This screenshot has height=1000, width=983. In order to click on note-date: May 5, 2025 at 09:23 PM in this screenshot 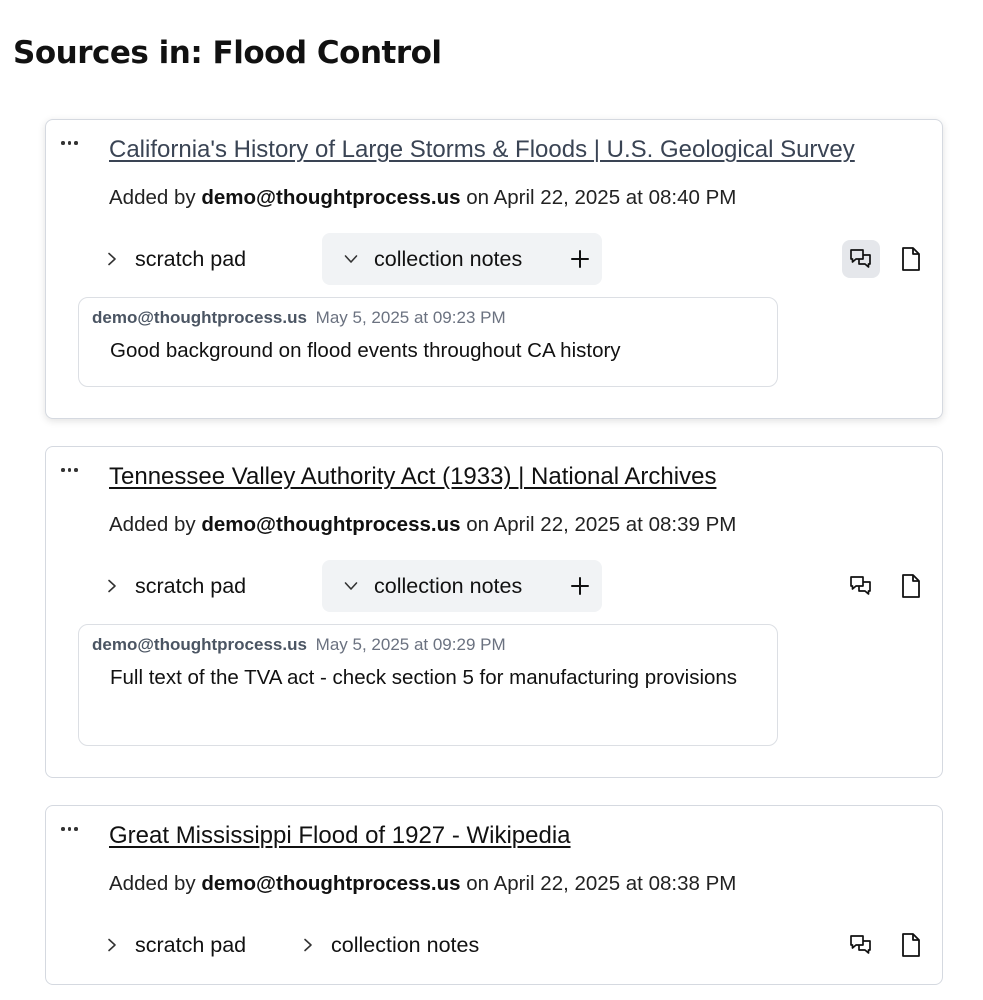, I will do `click(410, 317)`.